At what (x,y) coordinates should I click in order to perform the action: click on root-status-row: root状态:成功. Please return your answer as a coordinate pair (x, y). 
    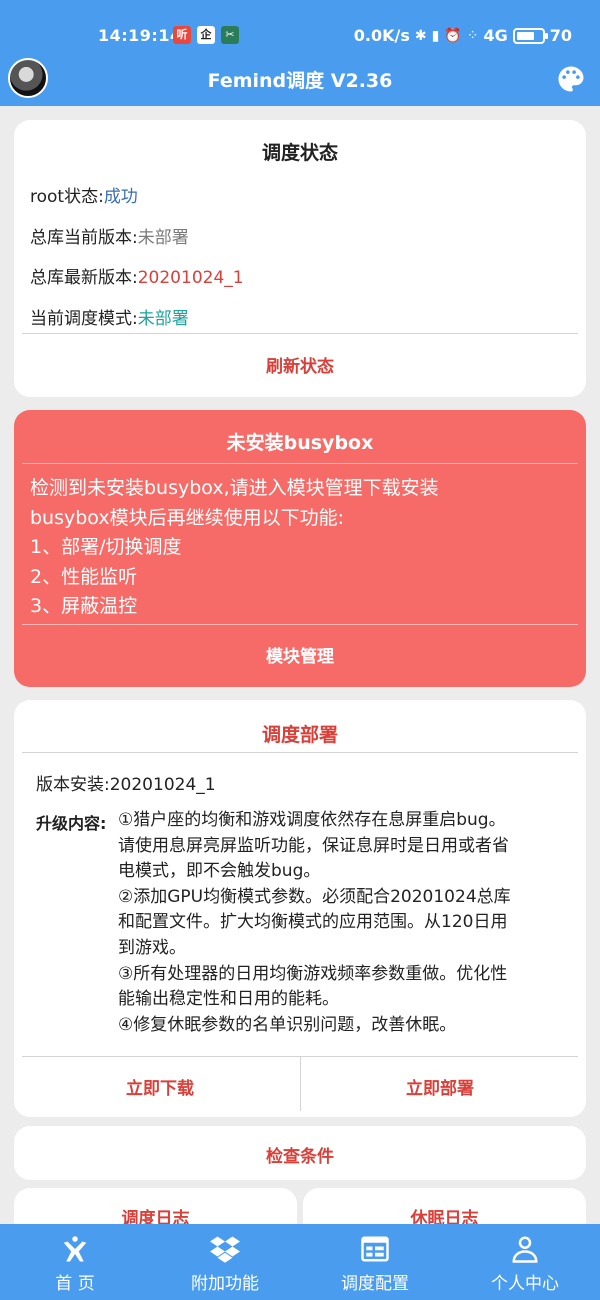
    Looking at the image, I should click on (84, 194).